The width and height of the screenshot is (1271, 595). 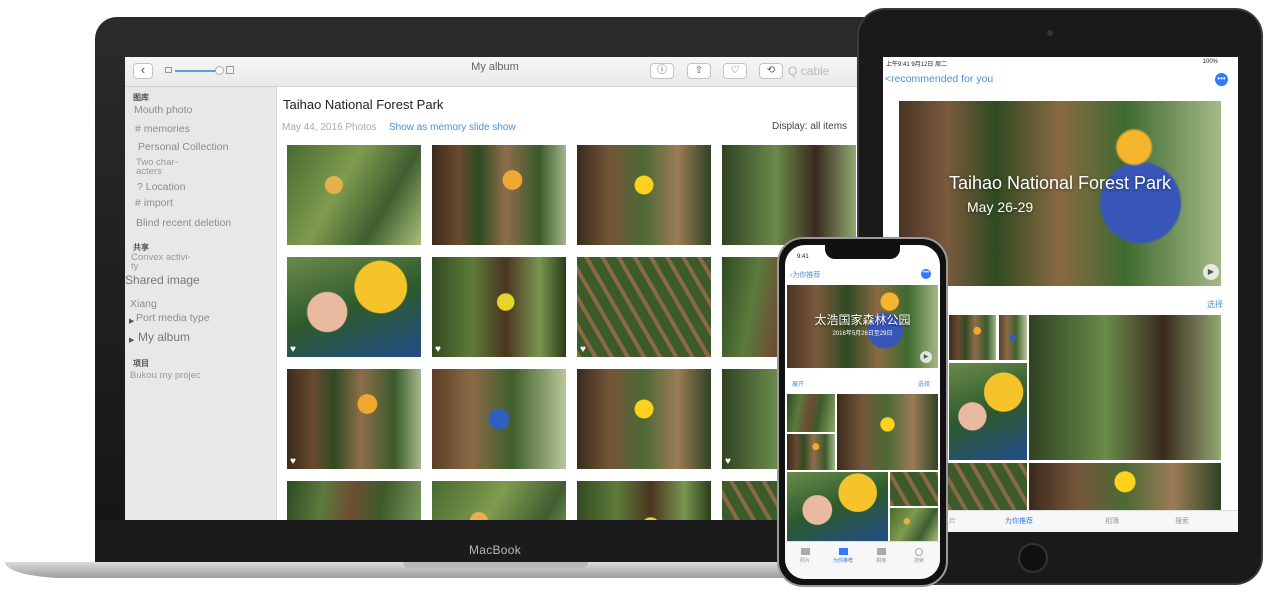 What do you see at coordinates (162, 129) in the screenshot?
I see `sidebar-item-memories: # memories` at bounding box center [162, 129].